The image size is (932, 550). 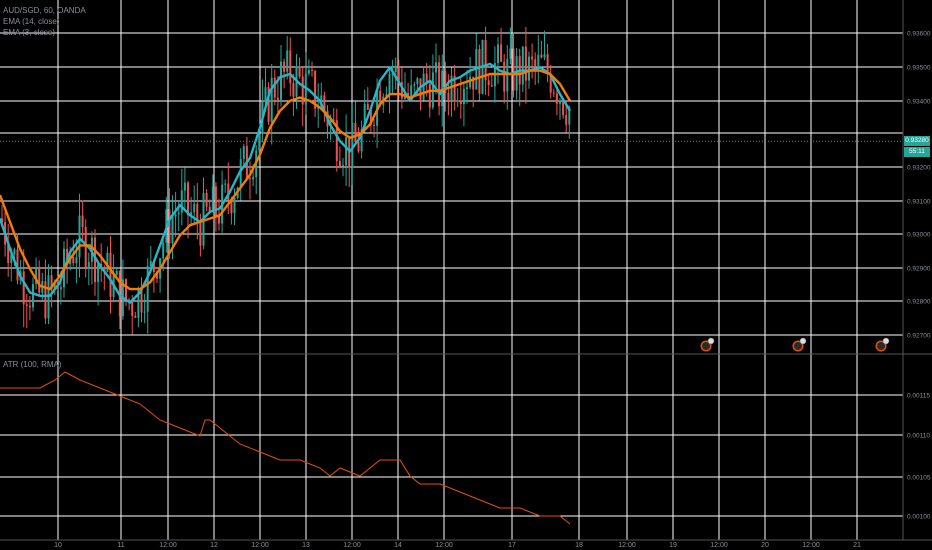 What do you see at coordinates (917, 152) in the screenshot?
I see `countdown-badge: 55:11` at bounding box center [917, 152].